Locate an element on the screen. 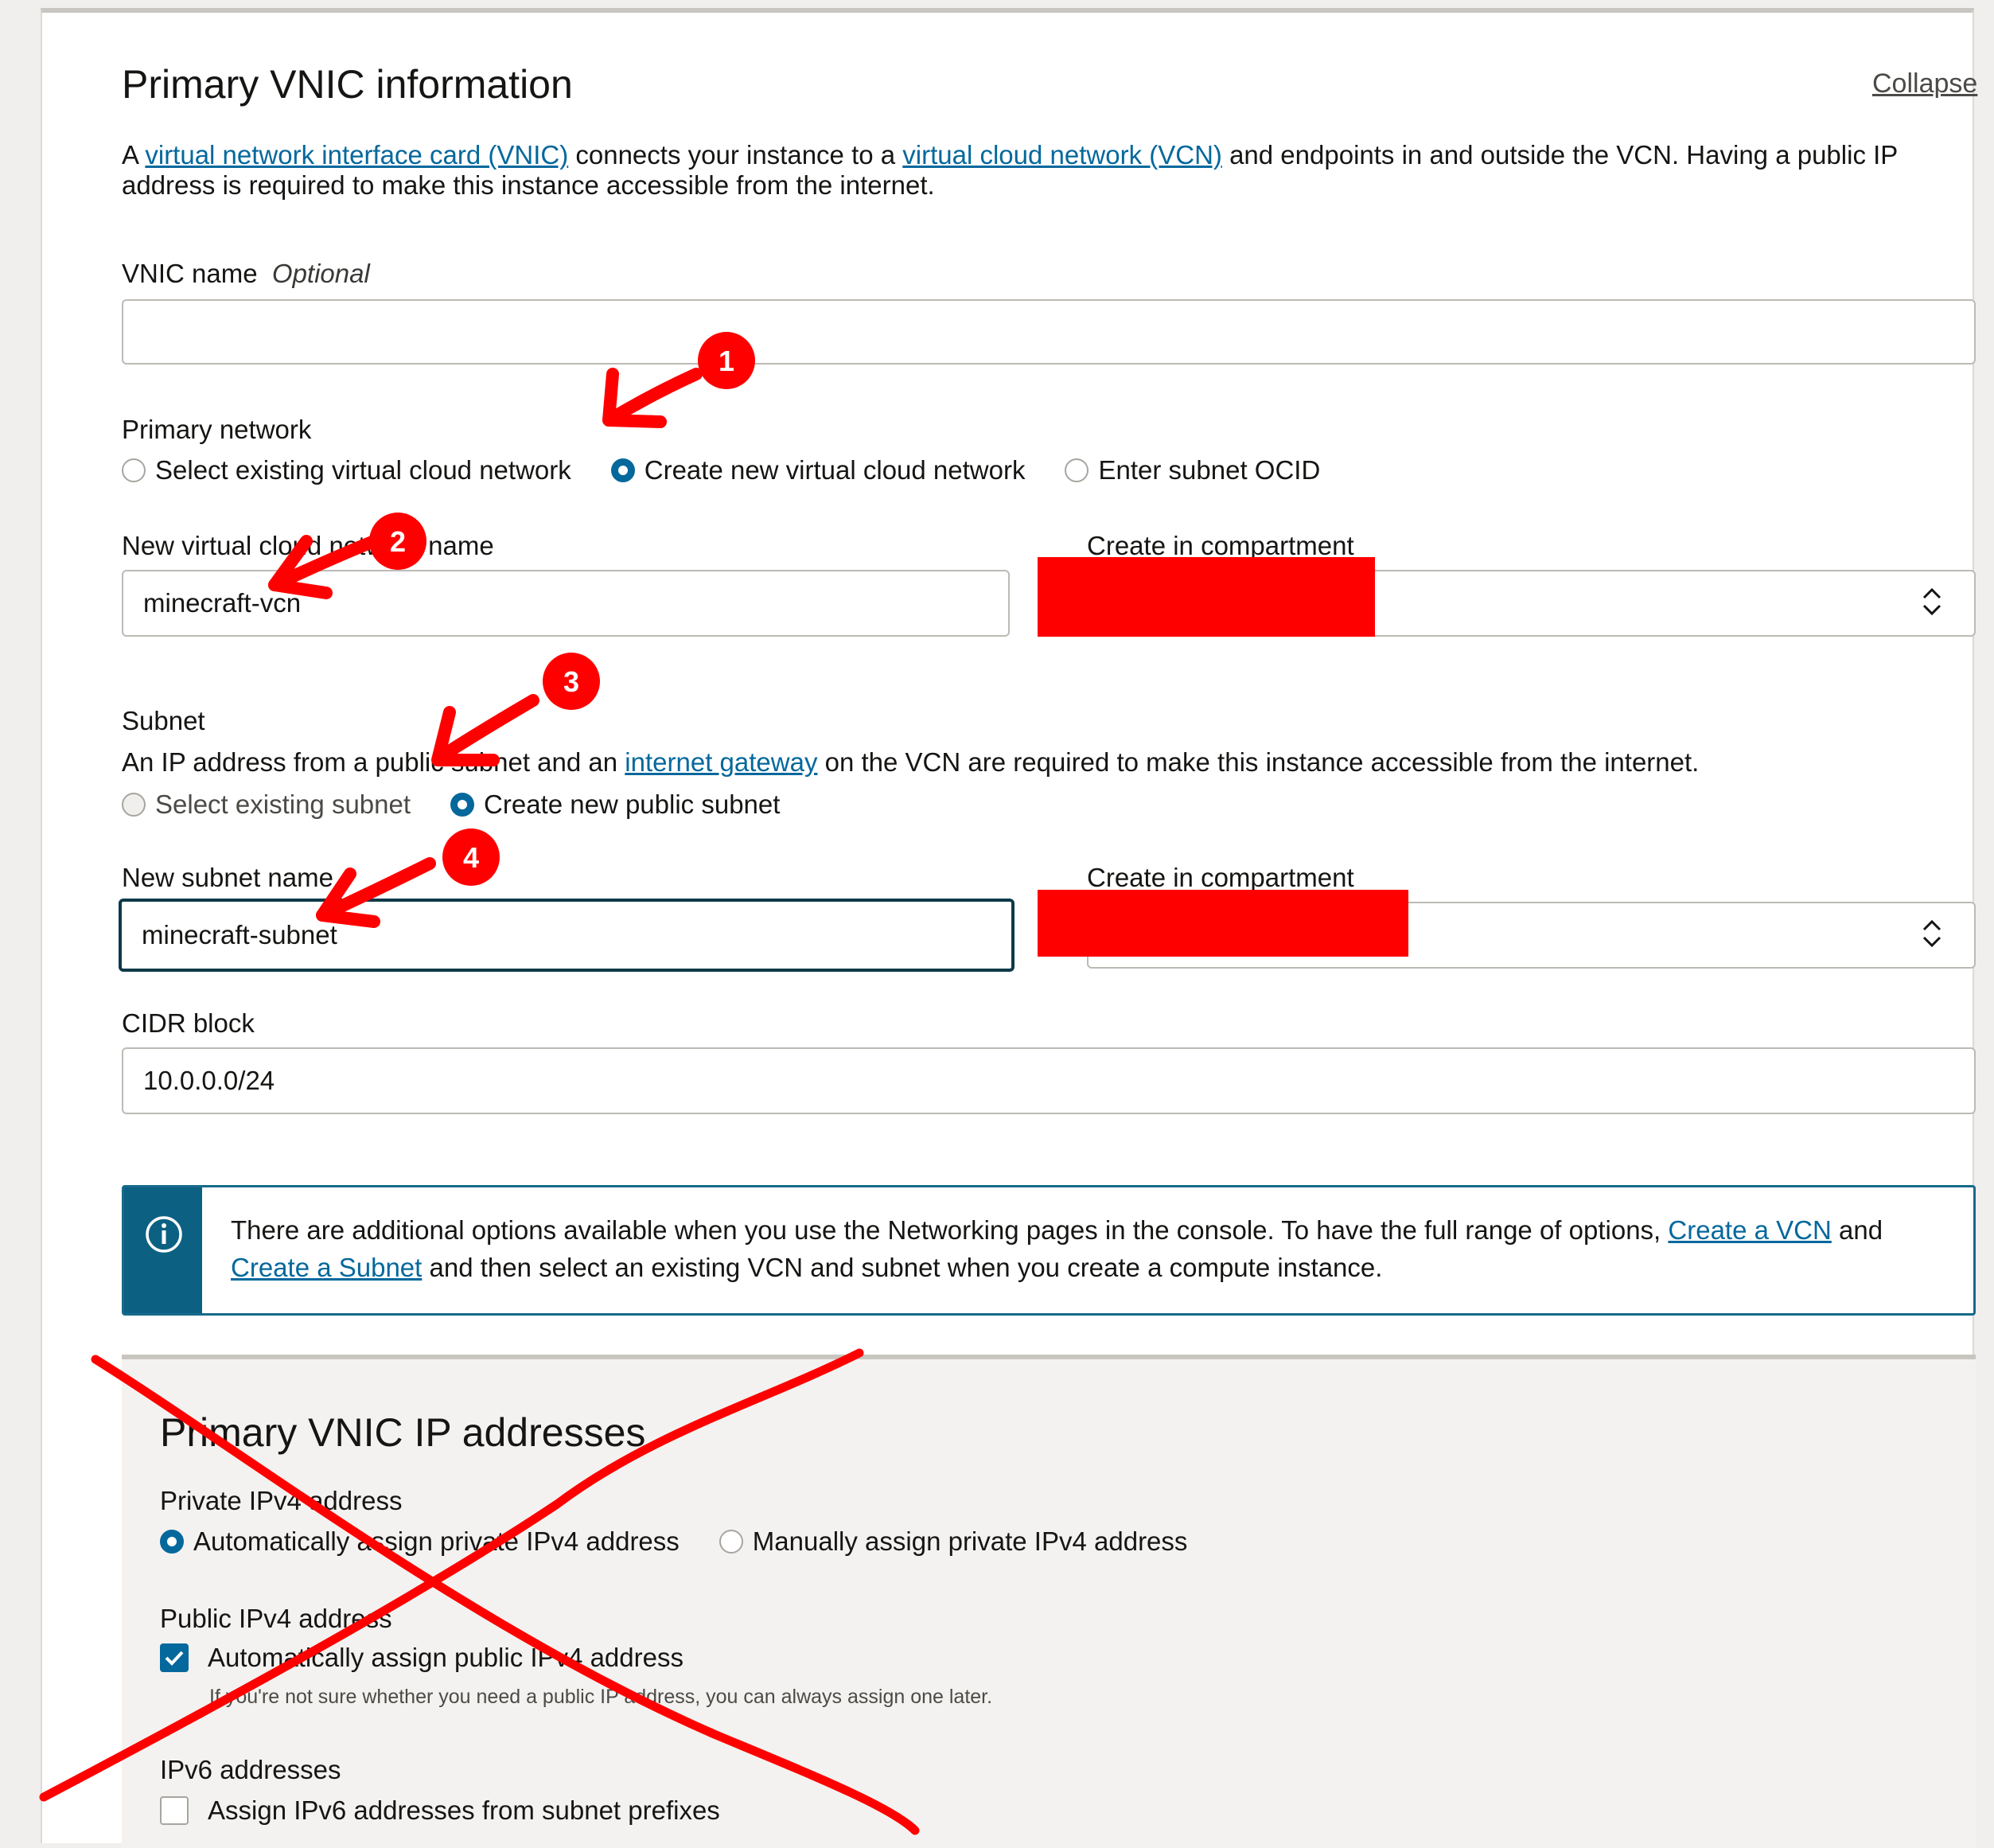 The width and height of the screenshot is (1994, 1848). info-banner-accent is located at coordinates (163, 1250).